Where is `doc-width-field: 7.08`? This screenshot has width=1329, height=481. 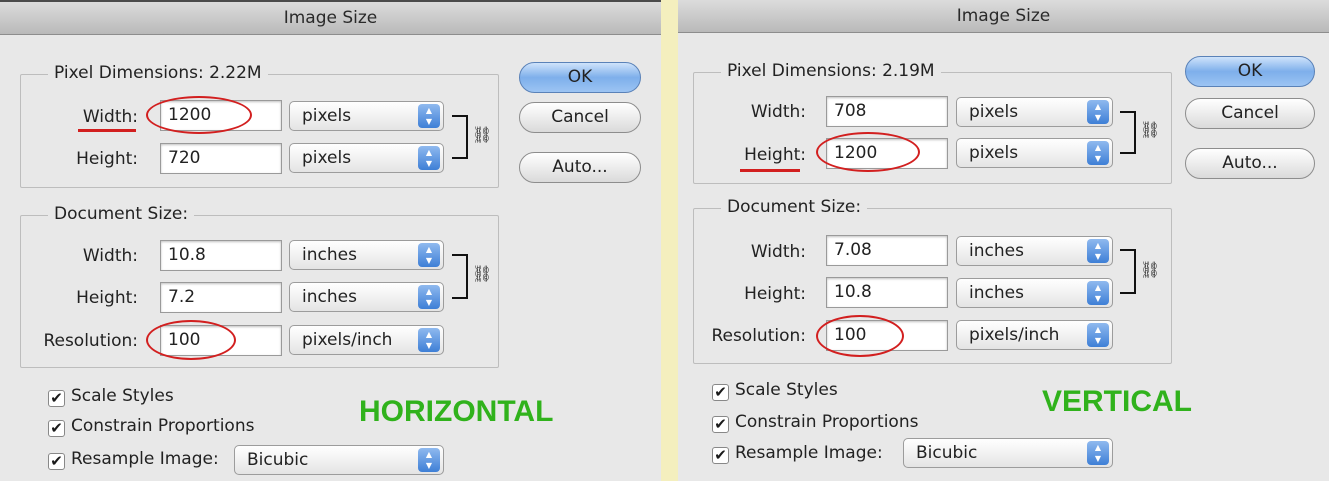 doc-width-field: 7.08 is located at coordinates (887, 250).